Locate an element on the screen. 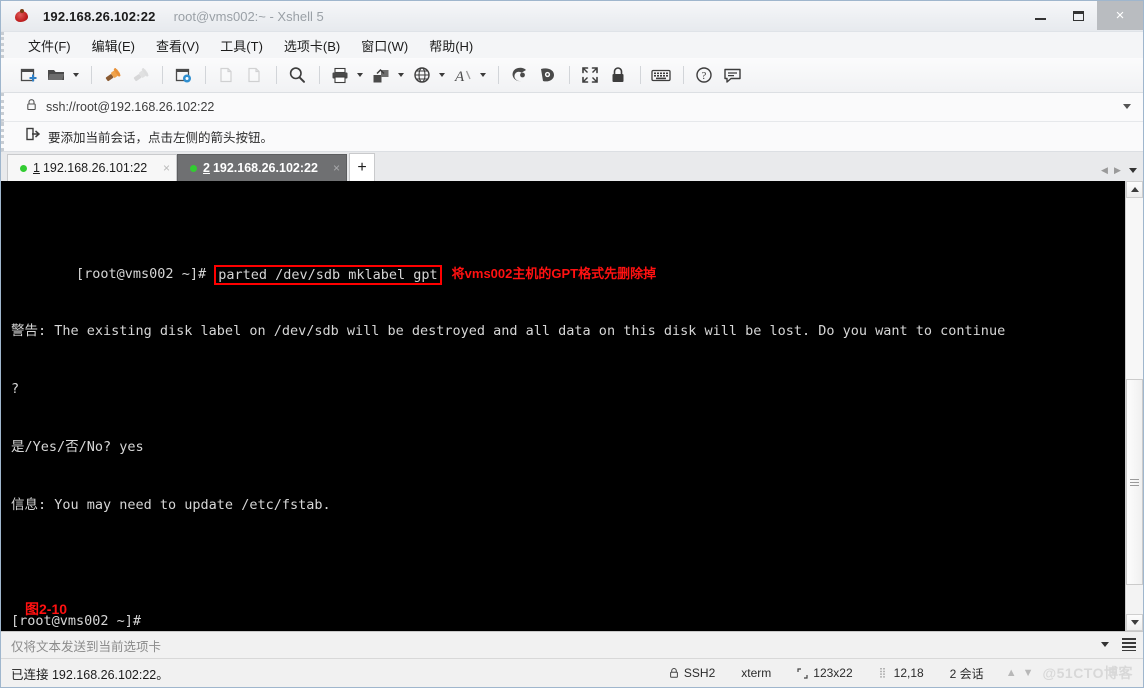 Image resolution: width=1144 pixels, height=688 pixels. annotation-text: 将vms002主机的GPT格式先删除掉 is located at coordinates (554, 274).